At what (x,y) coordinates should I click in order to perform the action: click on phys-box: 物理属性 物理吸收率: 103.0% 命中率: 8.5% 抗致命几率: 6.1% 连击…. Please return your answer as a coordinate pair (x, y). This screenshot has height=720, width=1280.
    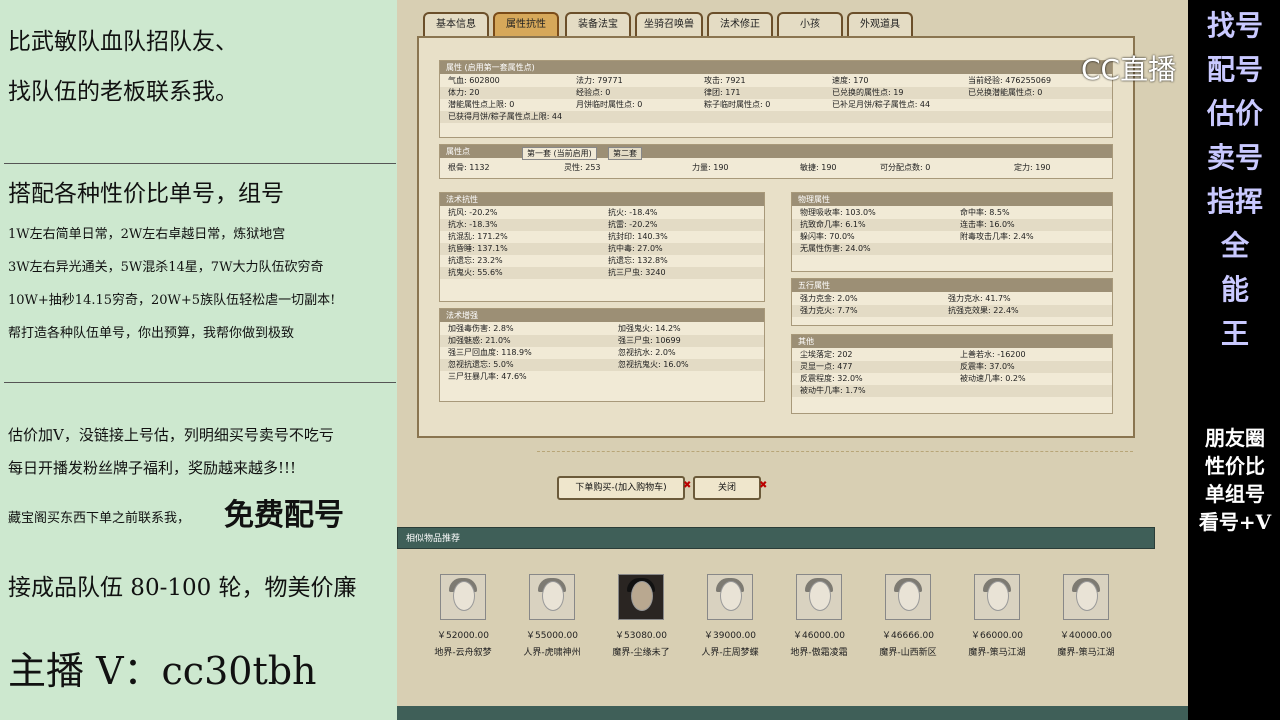
    Looking at the image, I should click on (952, 232).